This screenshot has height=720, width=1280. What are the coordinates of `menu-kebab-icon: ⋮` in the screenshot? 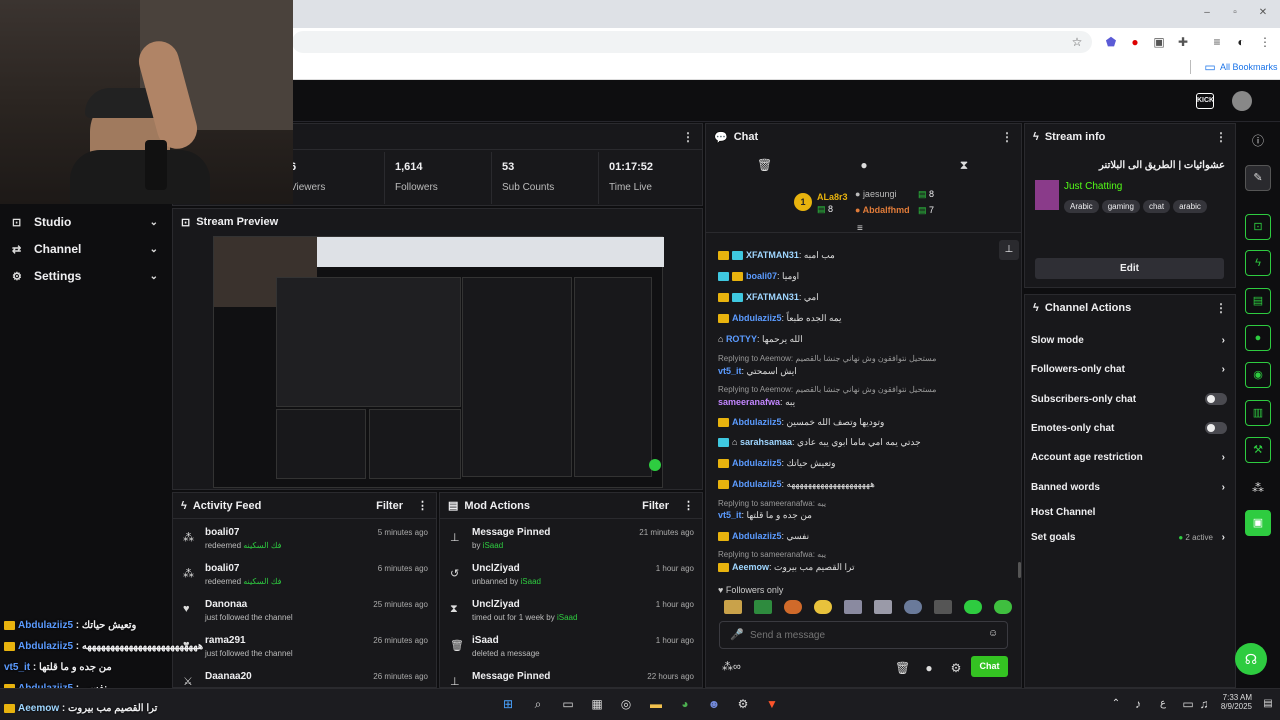 It's located at (1265, 42).